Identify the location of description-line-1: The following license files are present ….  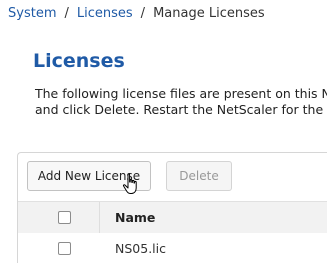
(181, 93).